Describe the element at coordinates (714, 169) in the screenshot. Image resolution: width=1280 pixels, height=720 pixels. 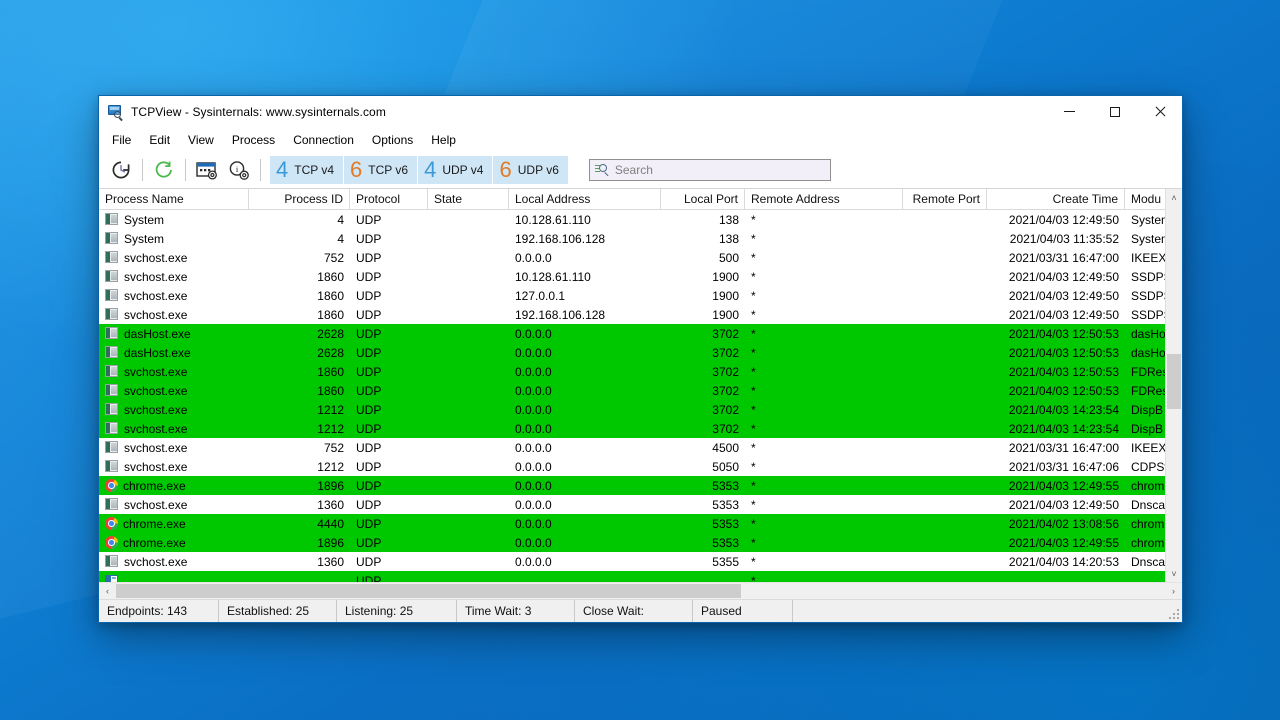
I see `search-input` at that location.